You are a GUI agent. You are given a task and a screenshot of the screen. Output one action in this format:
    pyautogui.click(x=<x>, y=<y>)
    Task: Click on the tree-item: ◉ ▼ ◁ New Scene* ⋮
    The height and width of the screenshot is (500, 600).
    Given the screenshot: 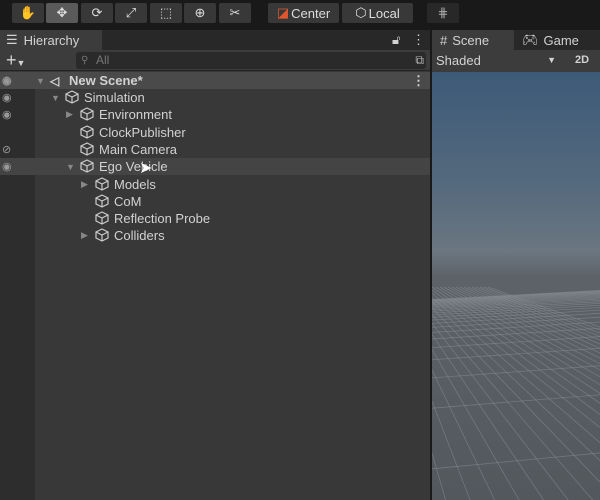 What is the action you would take?
    pyautogui.click(x=215, y=80)
    